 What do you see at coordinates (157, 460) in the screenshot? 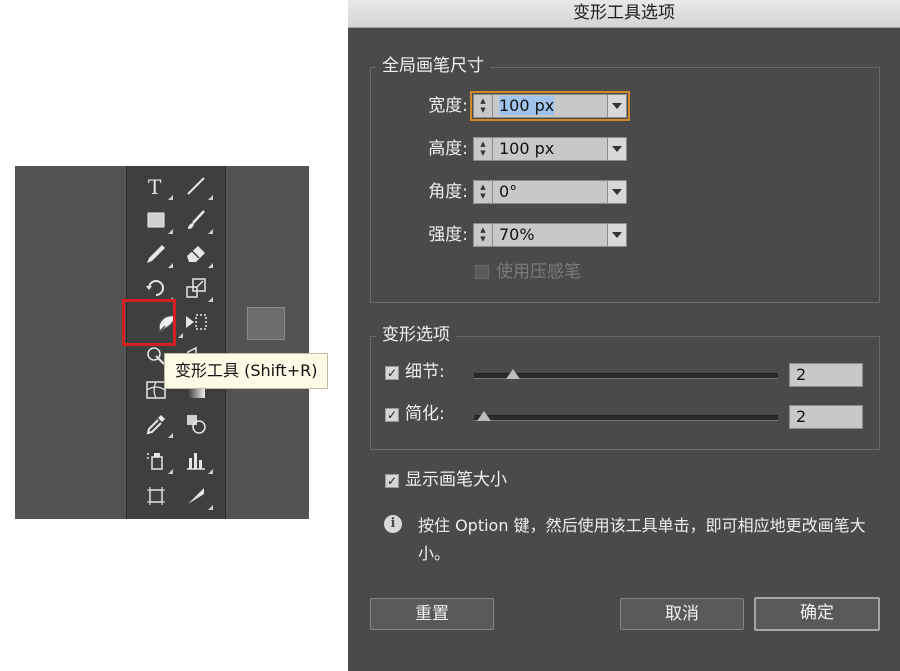
I see `symbol-sprayer-icon` at bounding box center [157, 460].